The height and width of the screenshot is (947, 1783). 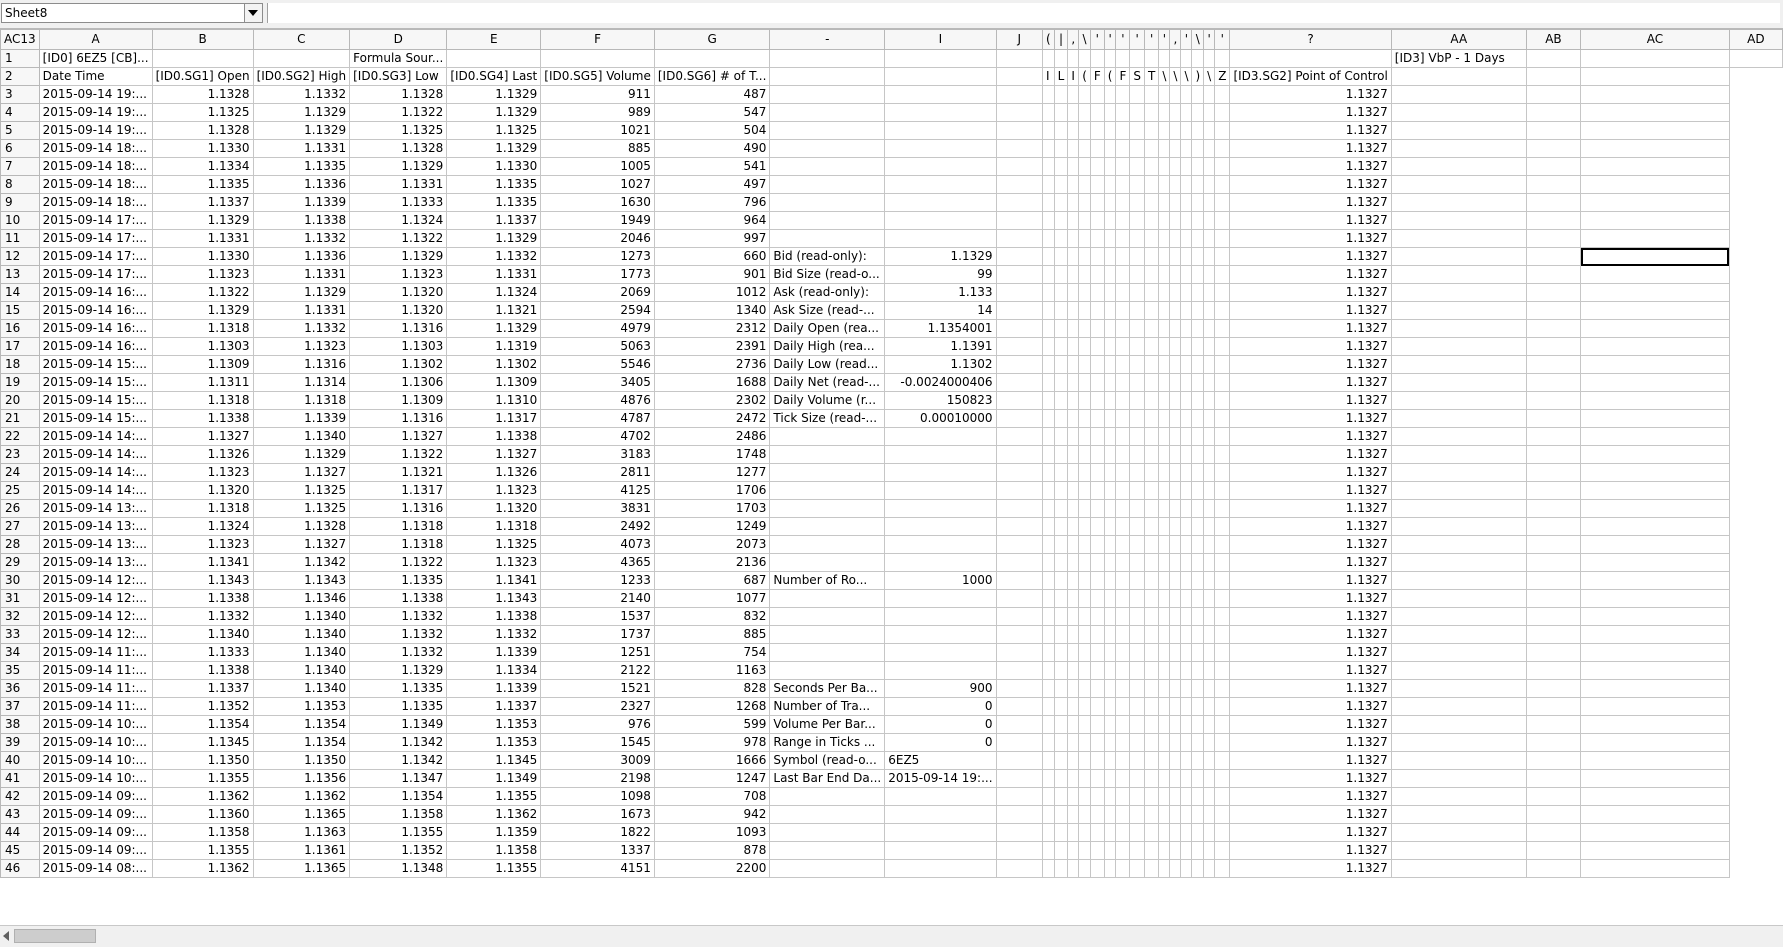 I want to click on cell: 2594, so click(x=597, y=310).